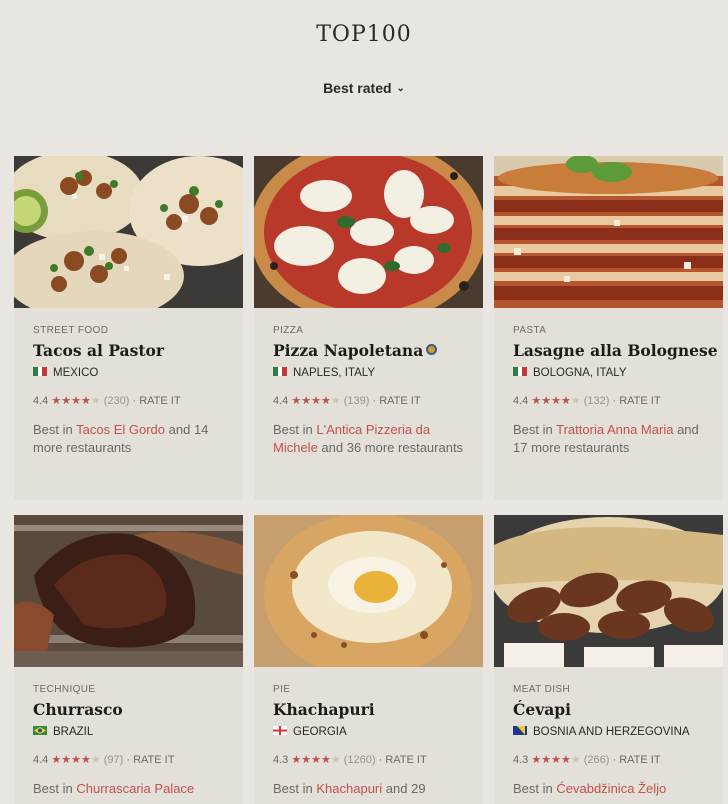 This screenshot has width=728, height=804. What do you see at coordinates (542, 689) in the screenshot?
I see `dish-category: MEAT DISH` at bounding box center [542, 689].